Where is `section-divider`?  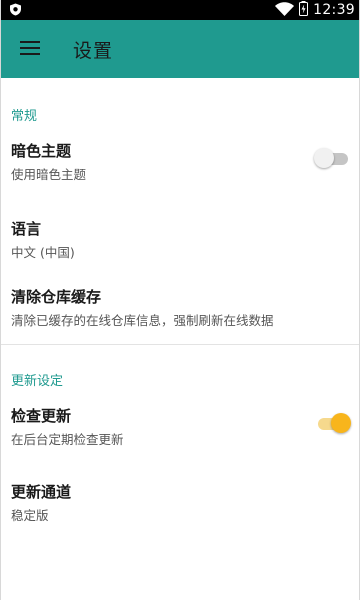
section-divider is located at coordinates (180, 344).